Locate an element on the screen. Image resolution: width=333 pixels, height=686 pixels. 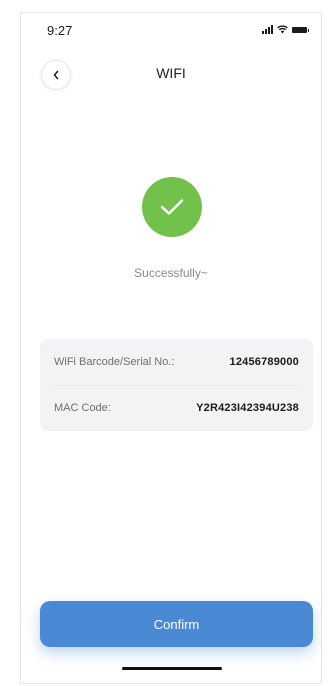
page-title: WIFI is located at coordinates (171, 73).